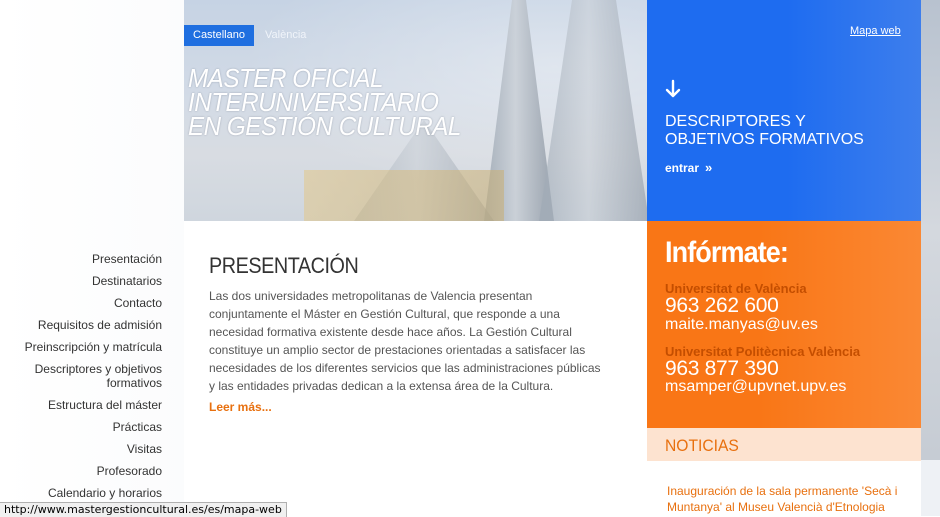 Image resolution: width=940 pixels, height=517 pixels. What do you see at coordinates (702, 445) in the screenshot?
I see `news-heading: NOTICIAS` at bounding box center [702, 445].